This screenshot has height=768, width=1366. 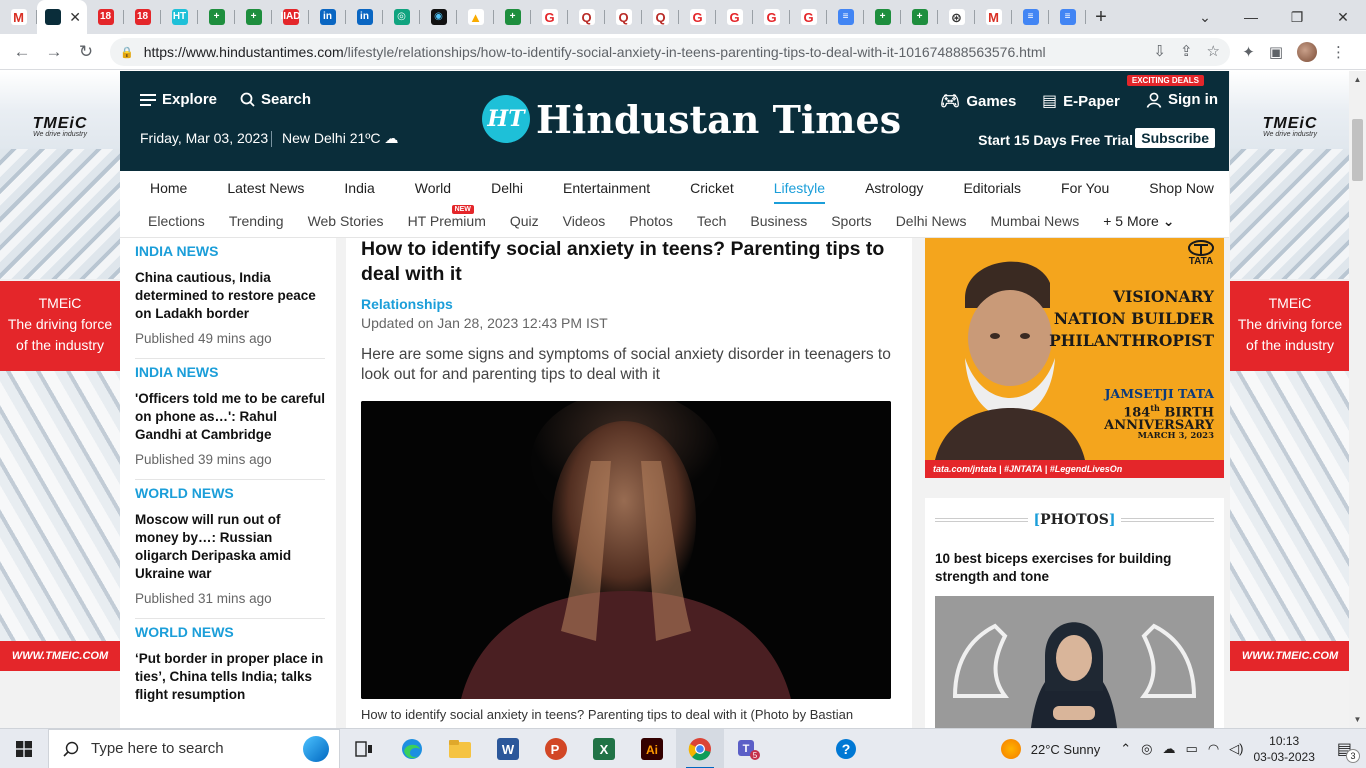 What do you see at coordinates (629, 304) in the screenshot?
I see `article-section-link: Relationships` at bounding box center [629, 304].